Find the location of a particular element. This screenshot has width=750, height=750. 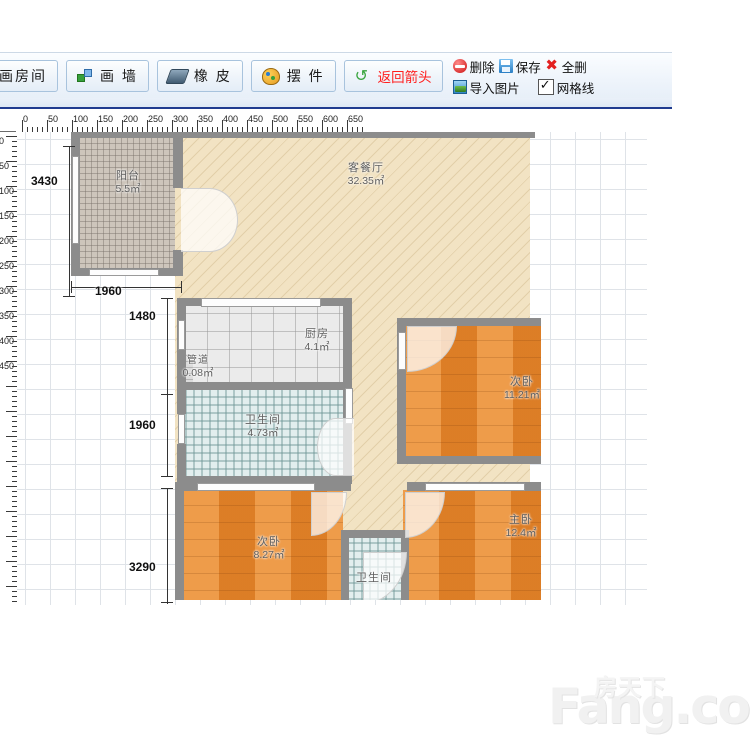

wall-living-top is located at coordinates (355, 135).